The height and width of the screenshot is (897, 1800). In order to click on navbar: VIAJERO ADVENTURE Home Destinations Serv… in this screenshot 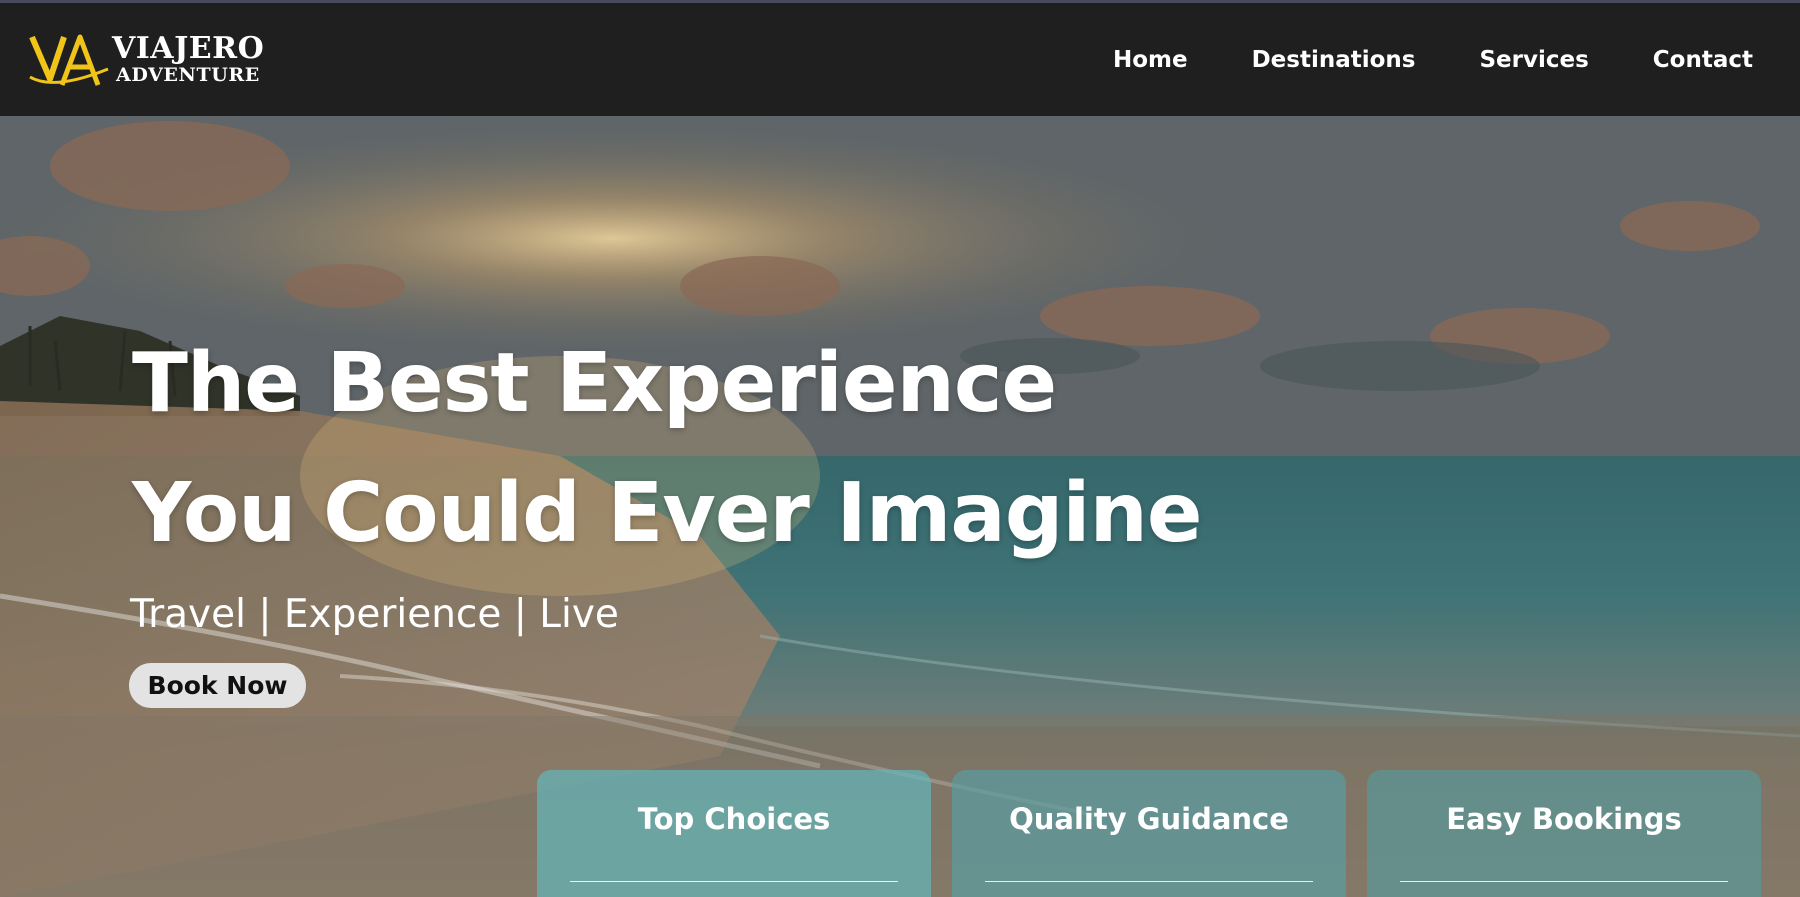, I will do `click(900, 59)`.